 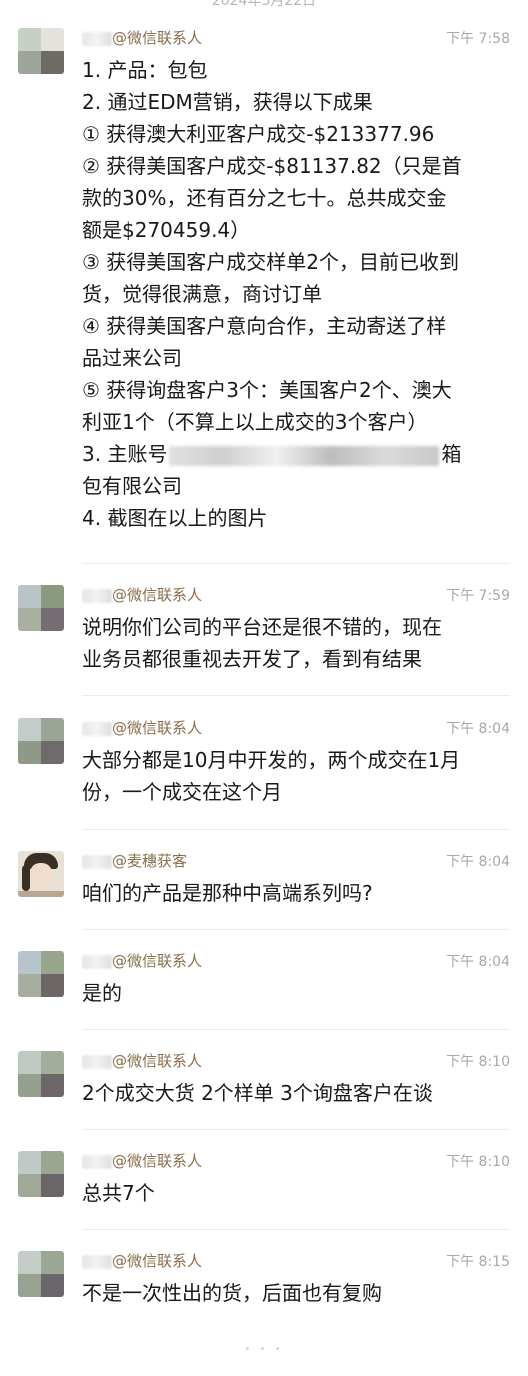 What do you see at coordinates (227, 893) in the screenshot?
I see `text-line: 咱们的产品是那种中高端系列吗?` at bounding box center [227, 893].